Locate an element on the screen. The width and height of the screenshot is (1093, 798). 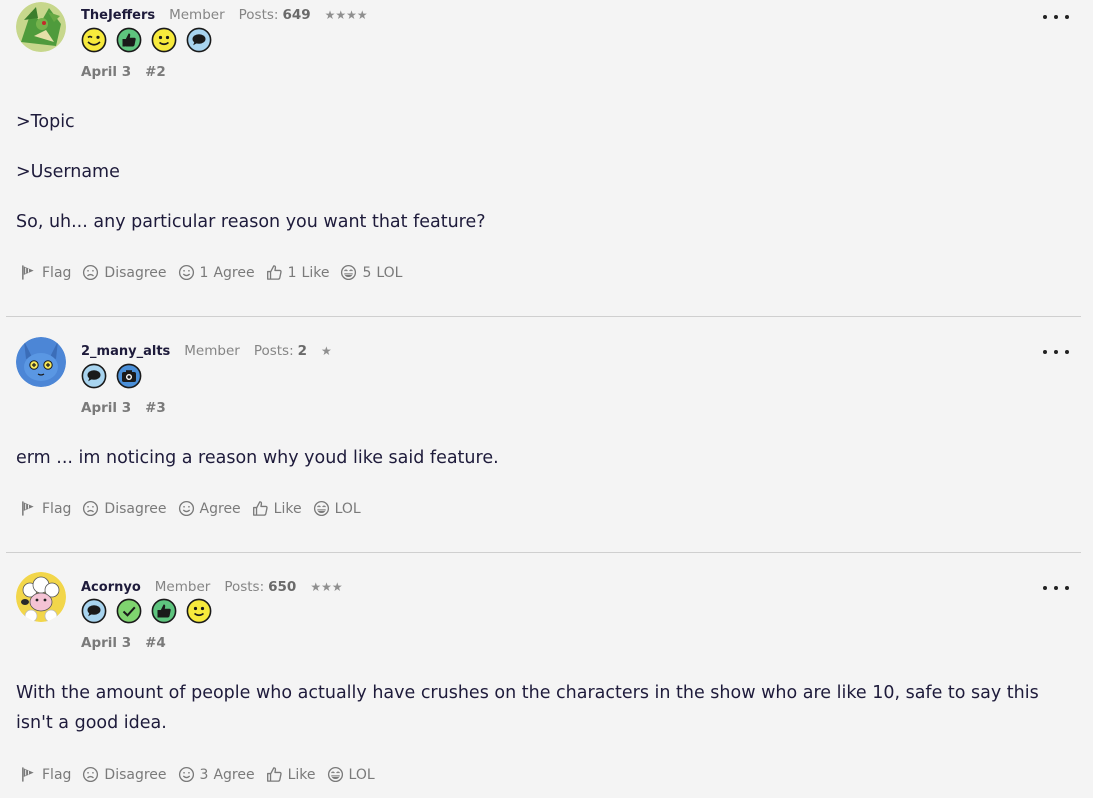
post-paragraph: >Topic is located at coordinates (45, 122).